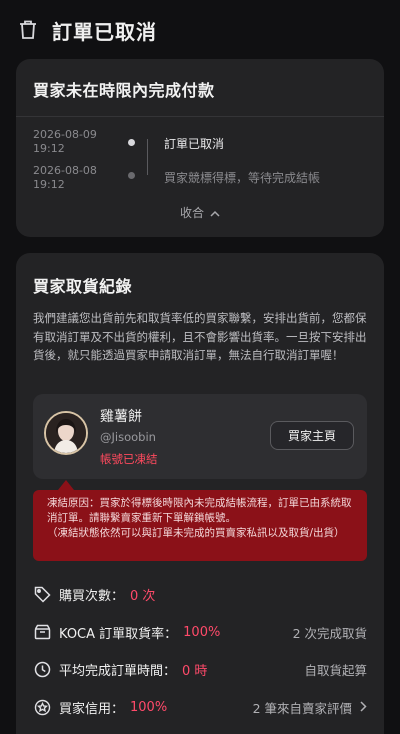 The height and width of the screenshot is (734, 400). I want to click on buyer-home-button: 買家主頁, so click(312, 435).